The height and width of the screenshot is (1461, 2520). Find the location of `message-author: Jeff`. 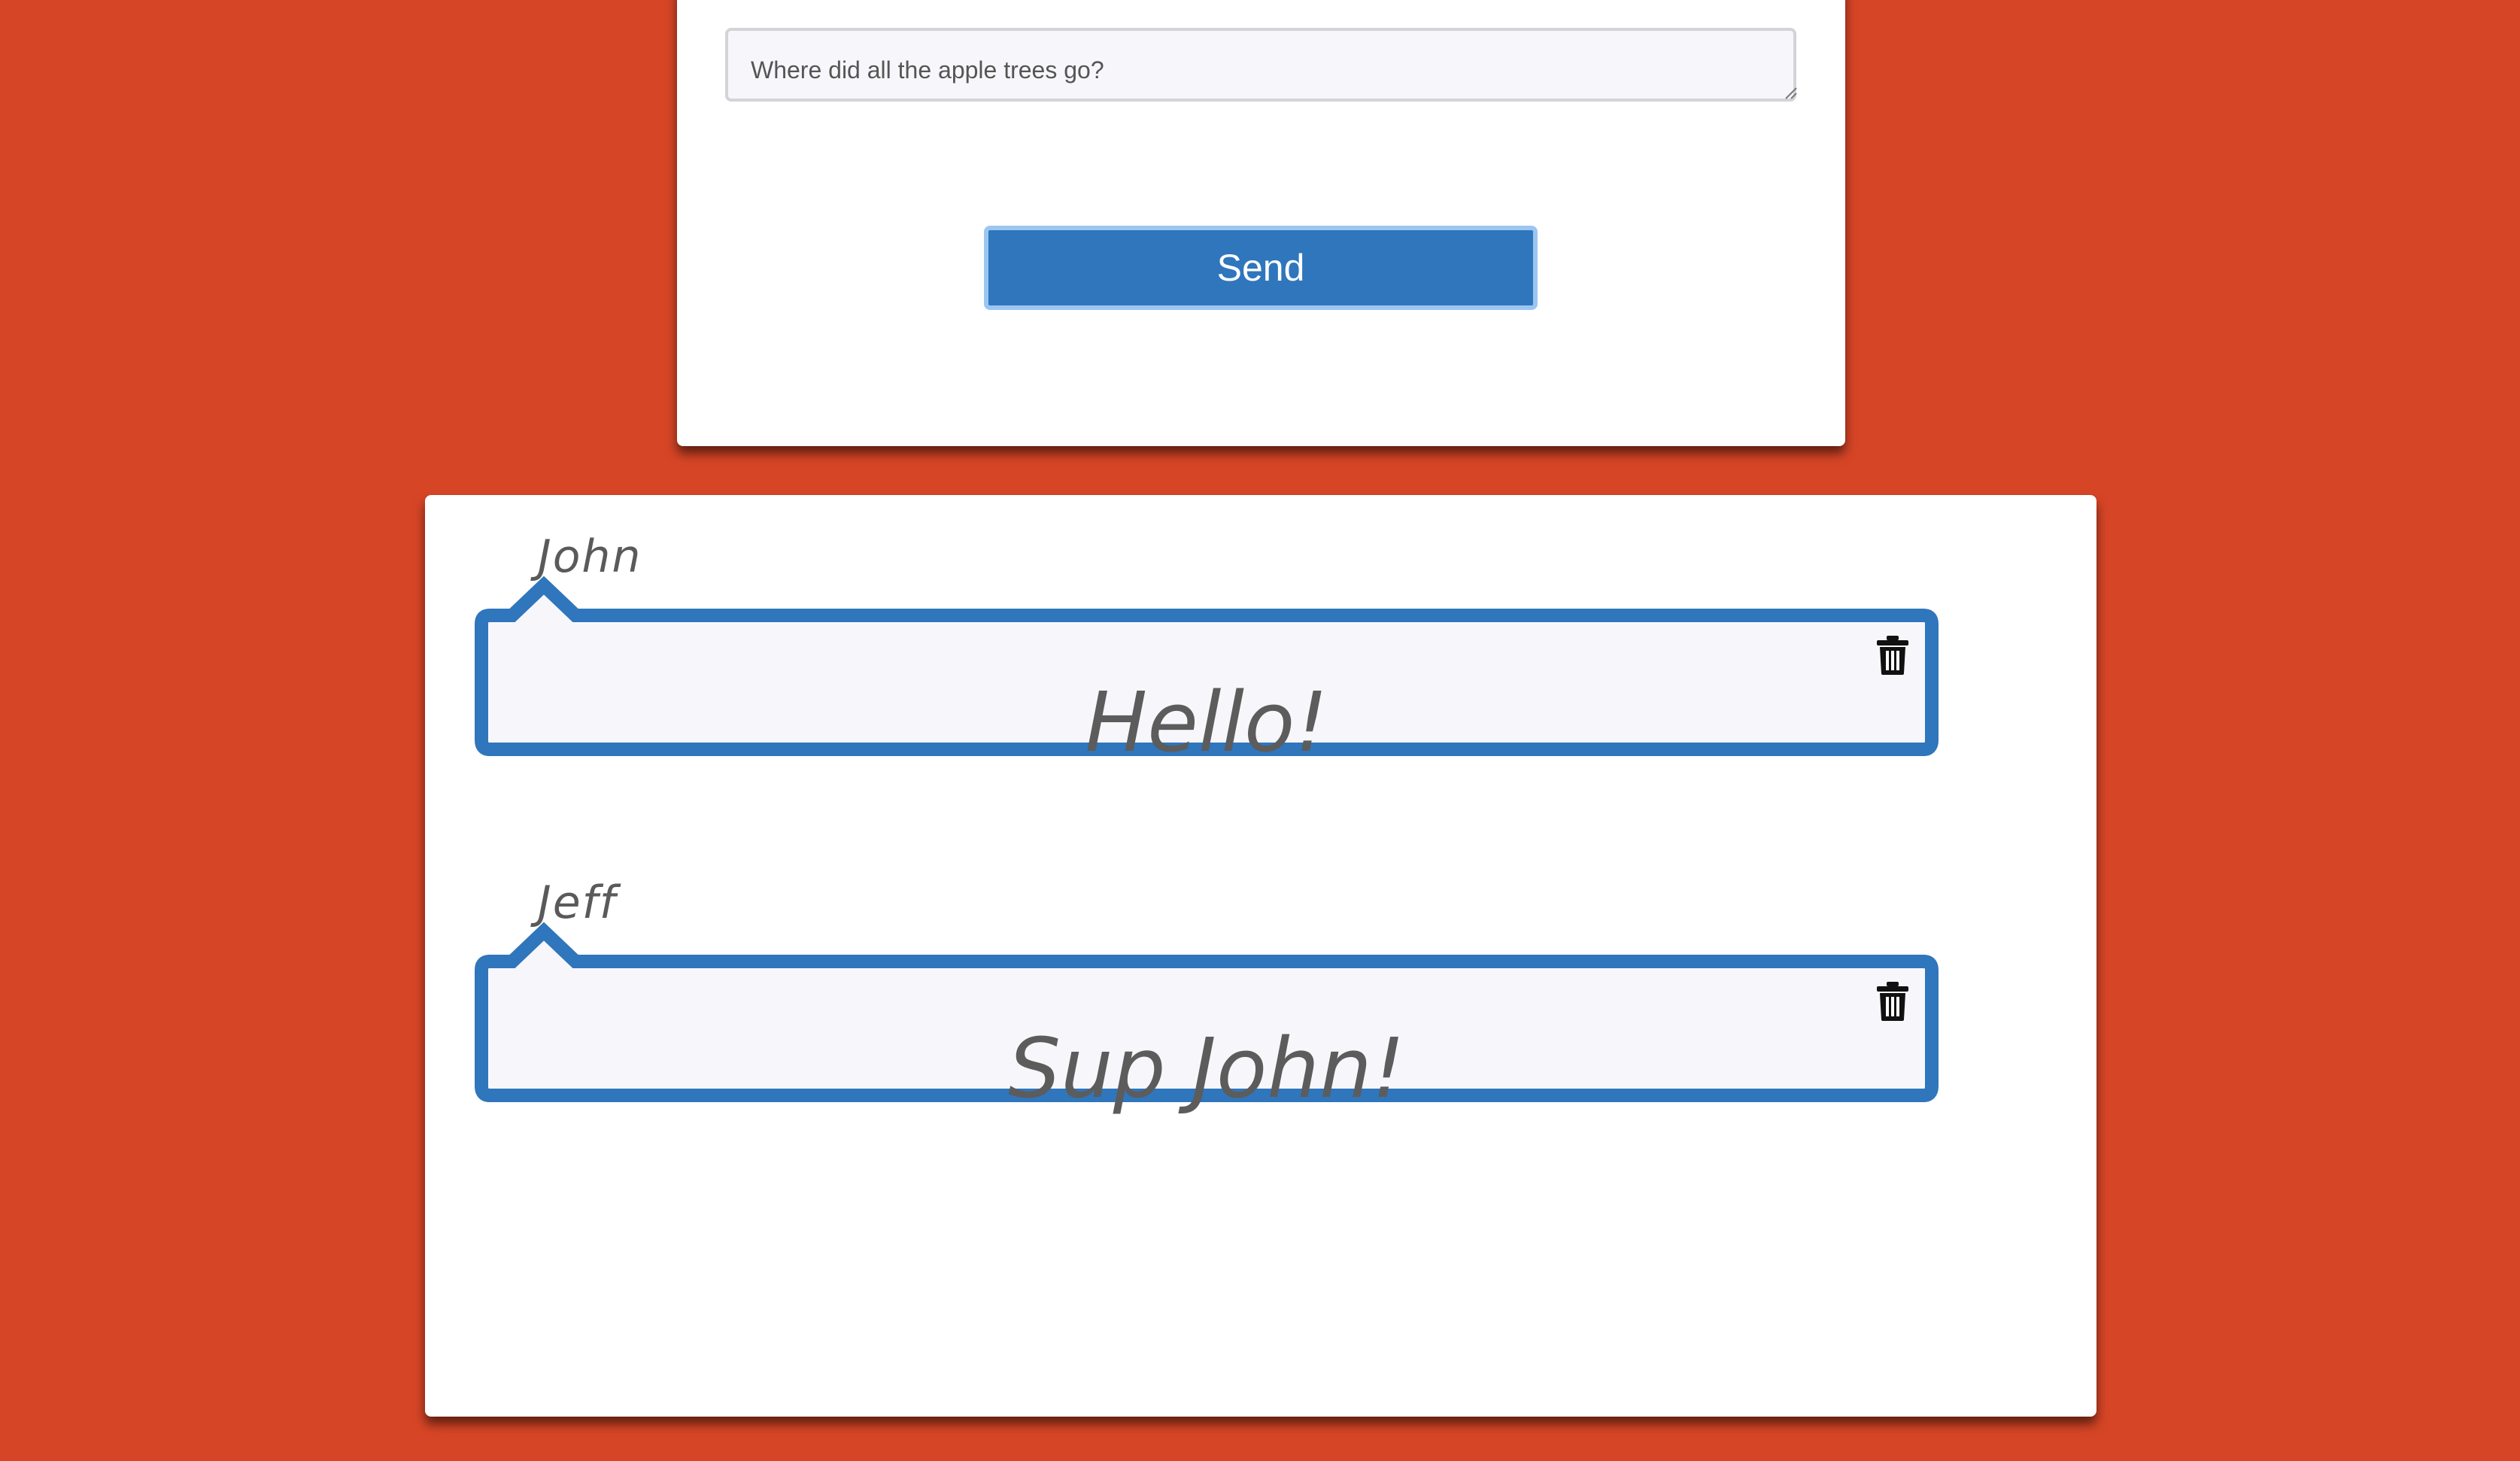

message-author: Jeff is located at coordinates (577, 903).